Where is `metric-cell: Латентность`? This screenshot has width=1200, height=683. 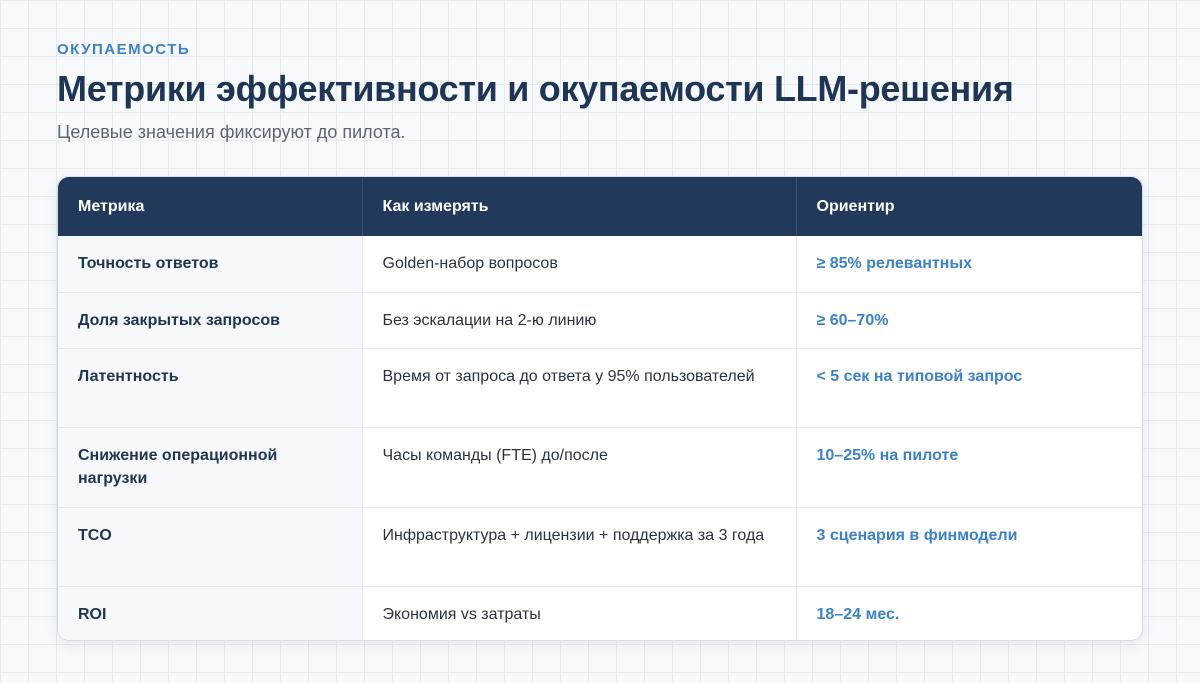 metric-cell: Латентность is located at coordinates (210, 388).